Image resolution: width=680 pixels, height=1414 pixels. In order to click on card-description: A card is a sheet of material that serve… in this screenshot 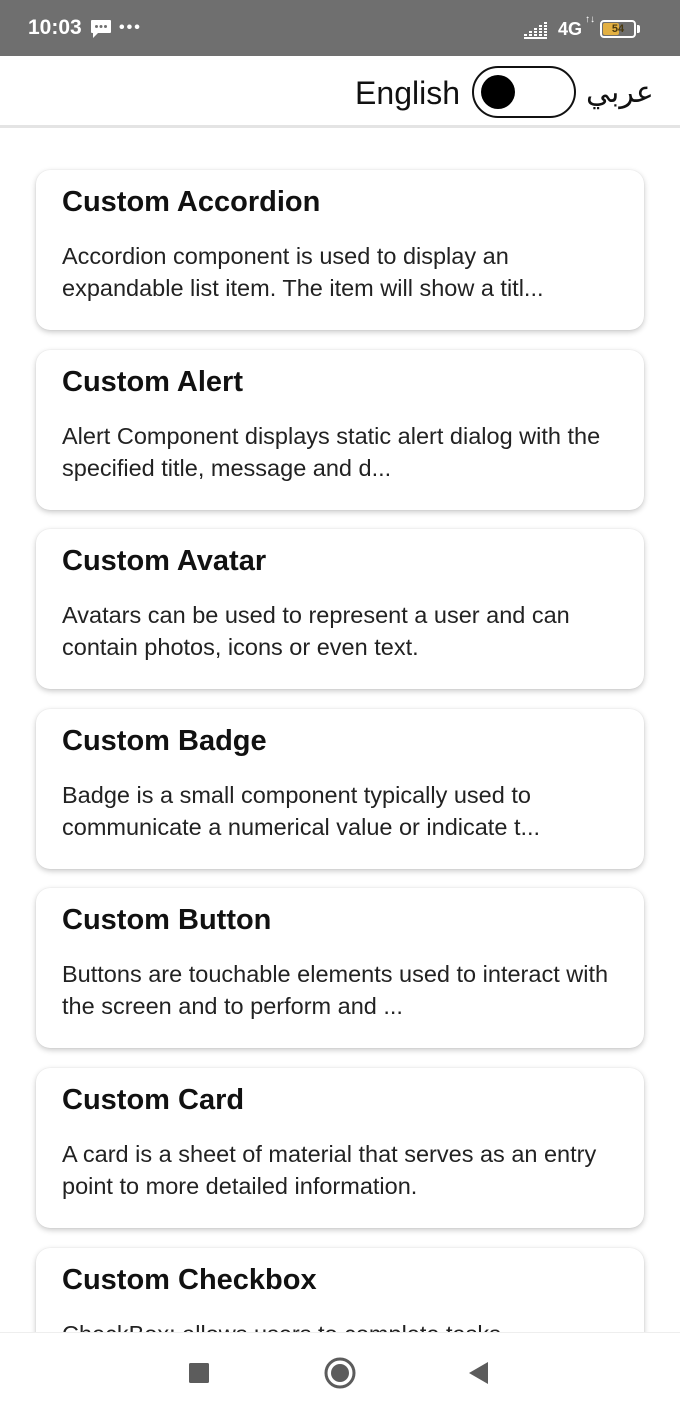, I will do `click(329, 1170)`.